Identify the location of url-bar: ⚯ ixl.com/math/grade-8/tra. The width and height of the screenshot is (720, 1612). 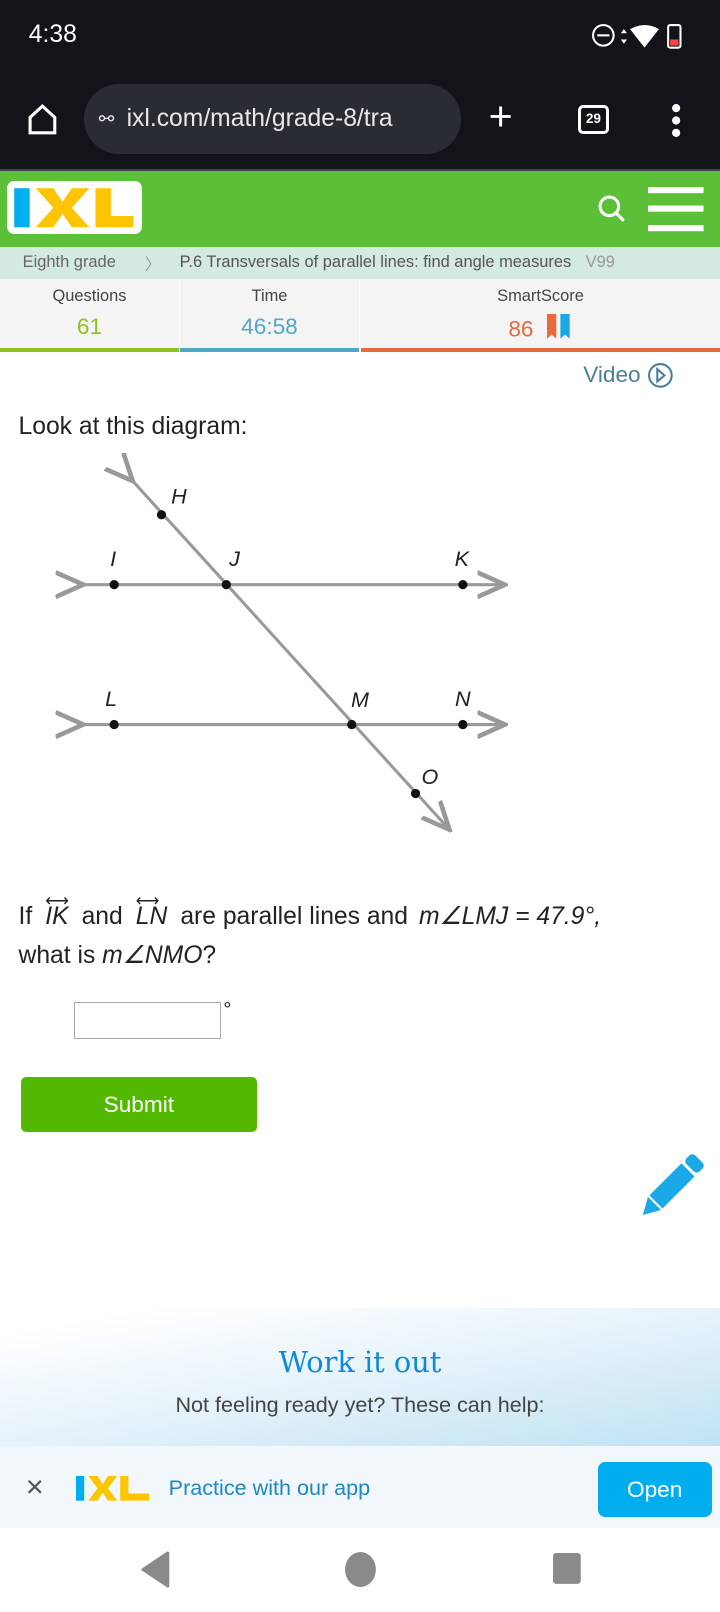
(272, 119).